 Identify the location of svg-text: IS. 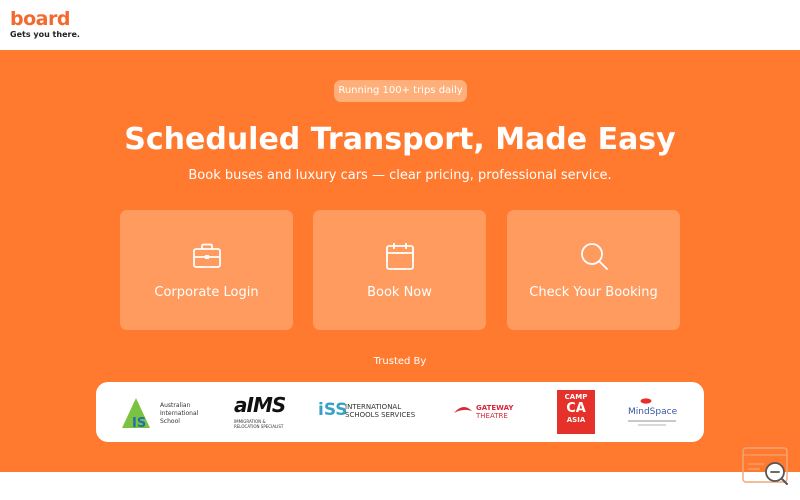
(139, 423).